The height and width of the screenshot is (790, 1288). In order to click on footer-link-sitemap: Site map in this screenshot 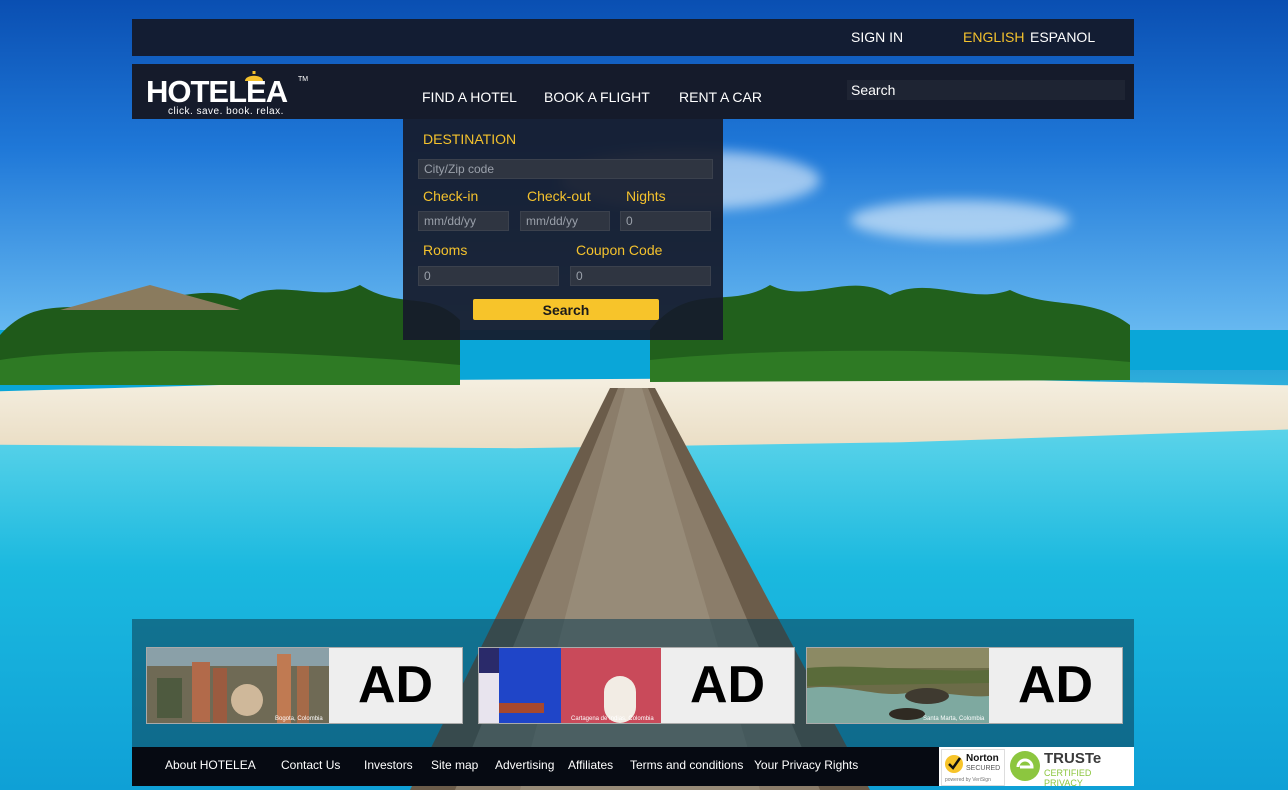, I will do `click(454, 765)`.